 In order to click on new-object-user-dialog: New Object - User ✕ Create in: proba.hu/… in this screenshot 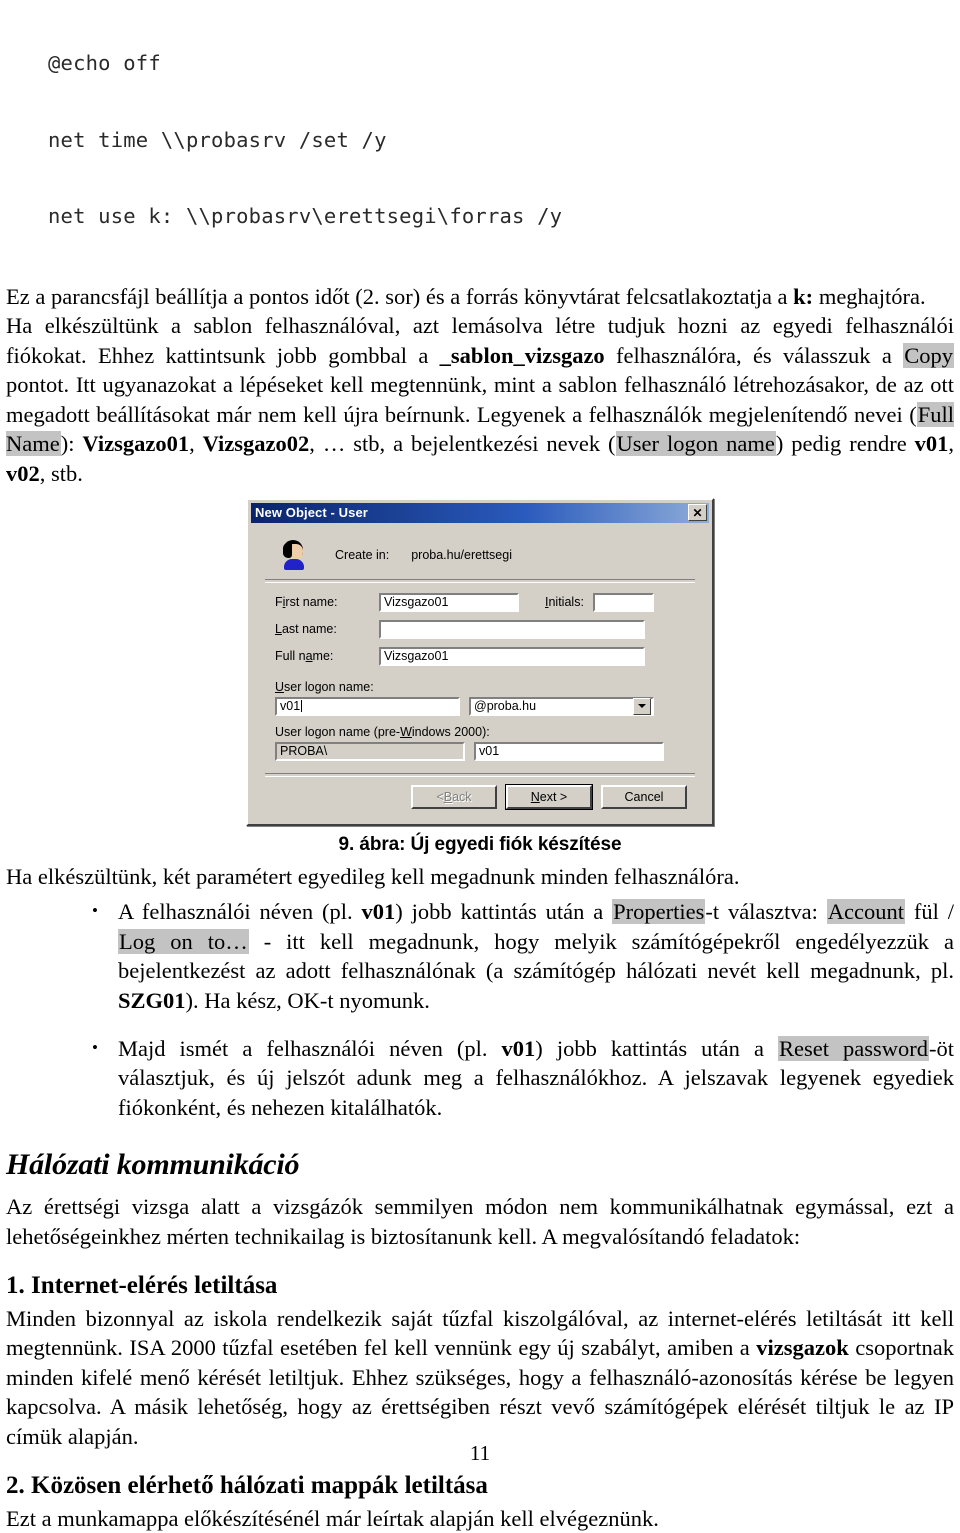, I will do `click(480, 661)`.